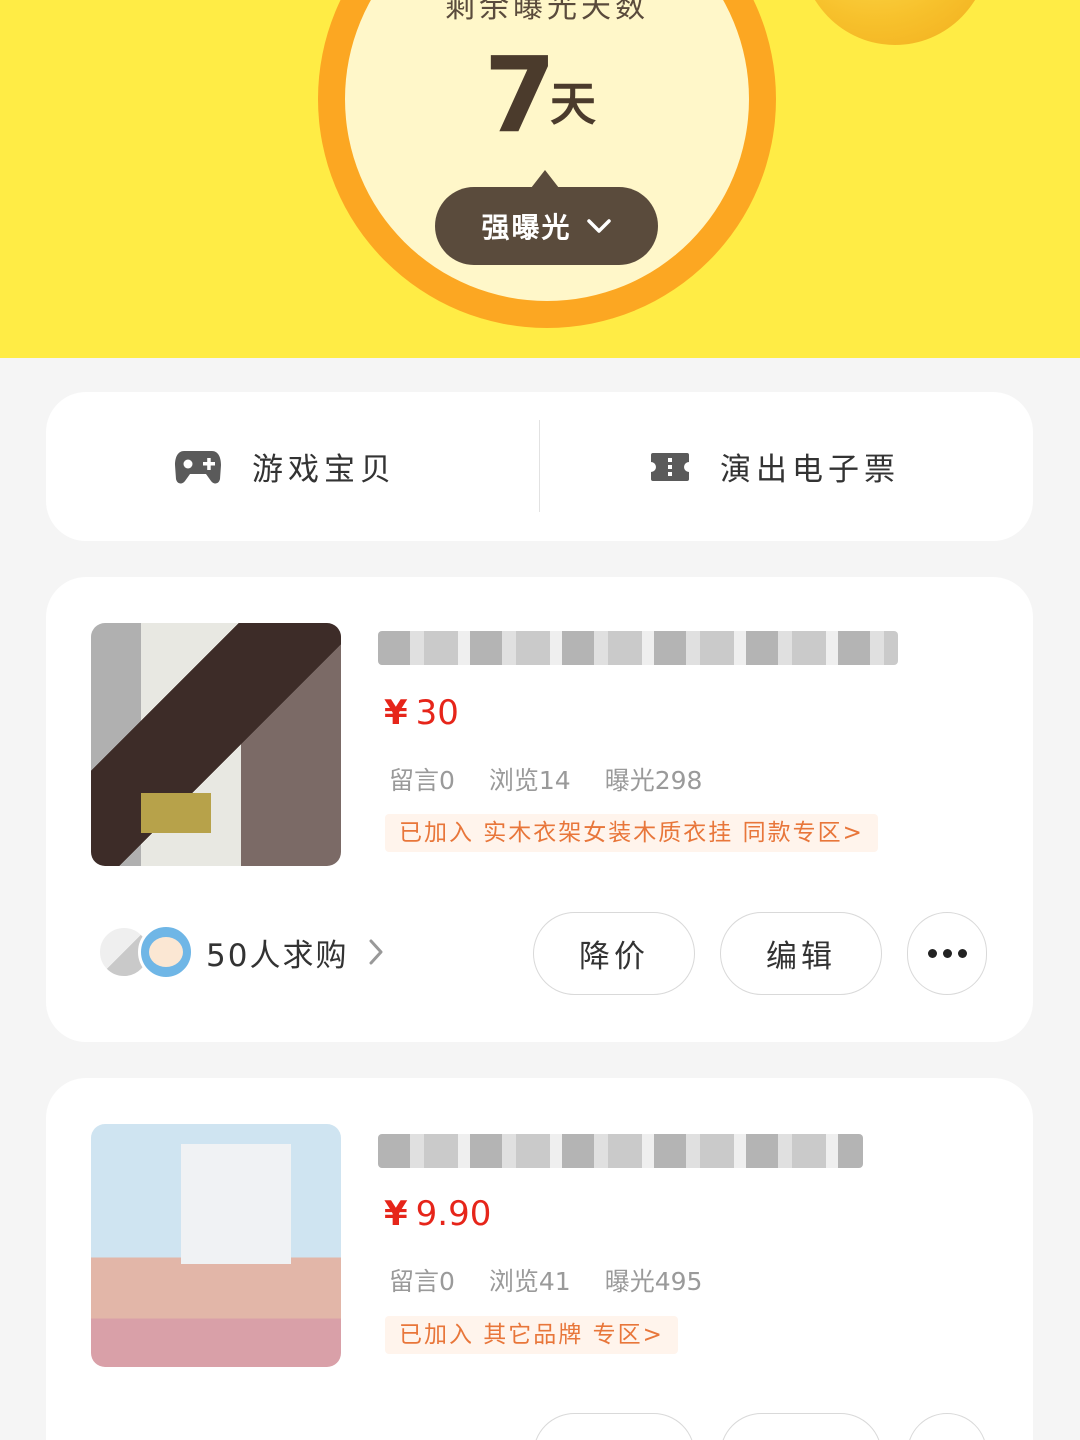 The width and height of the screenshot is (1080, 1440). Describe the element at coordinates (810, 470) in the screenshot. I see `category-e-ticket-label: 演出电子票` at that location.